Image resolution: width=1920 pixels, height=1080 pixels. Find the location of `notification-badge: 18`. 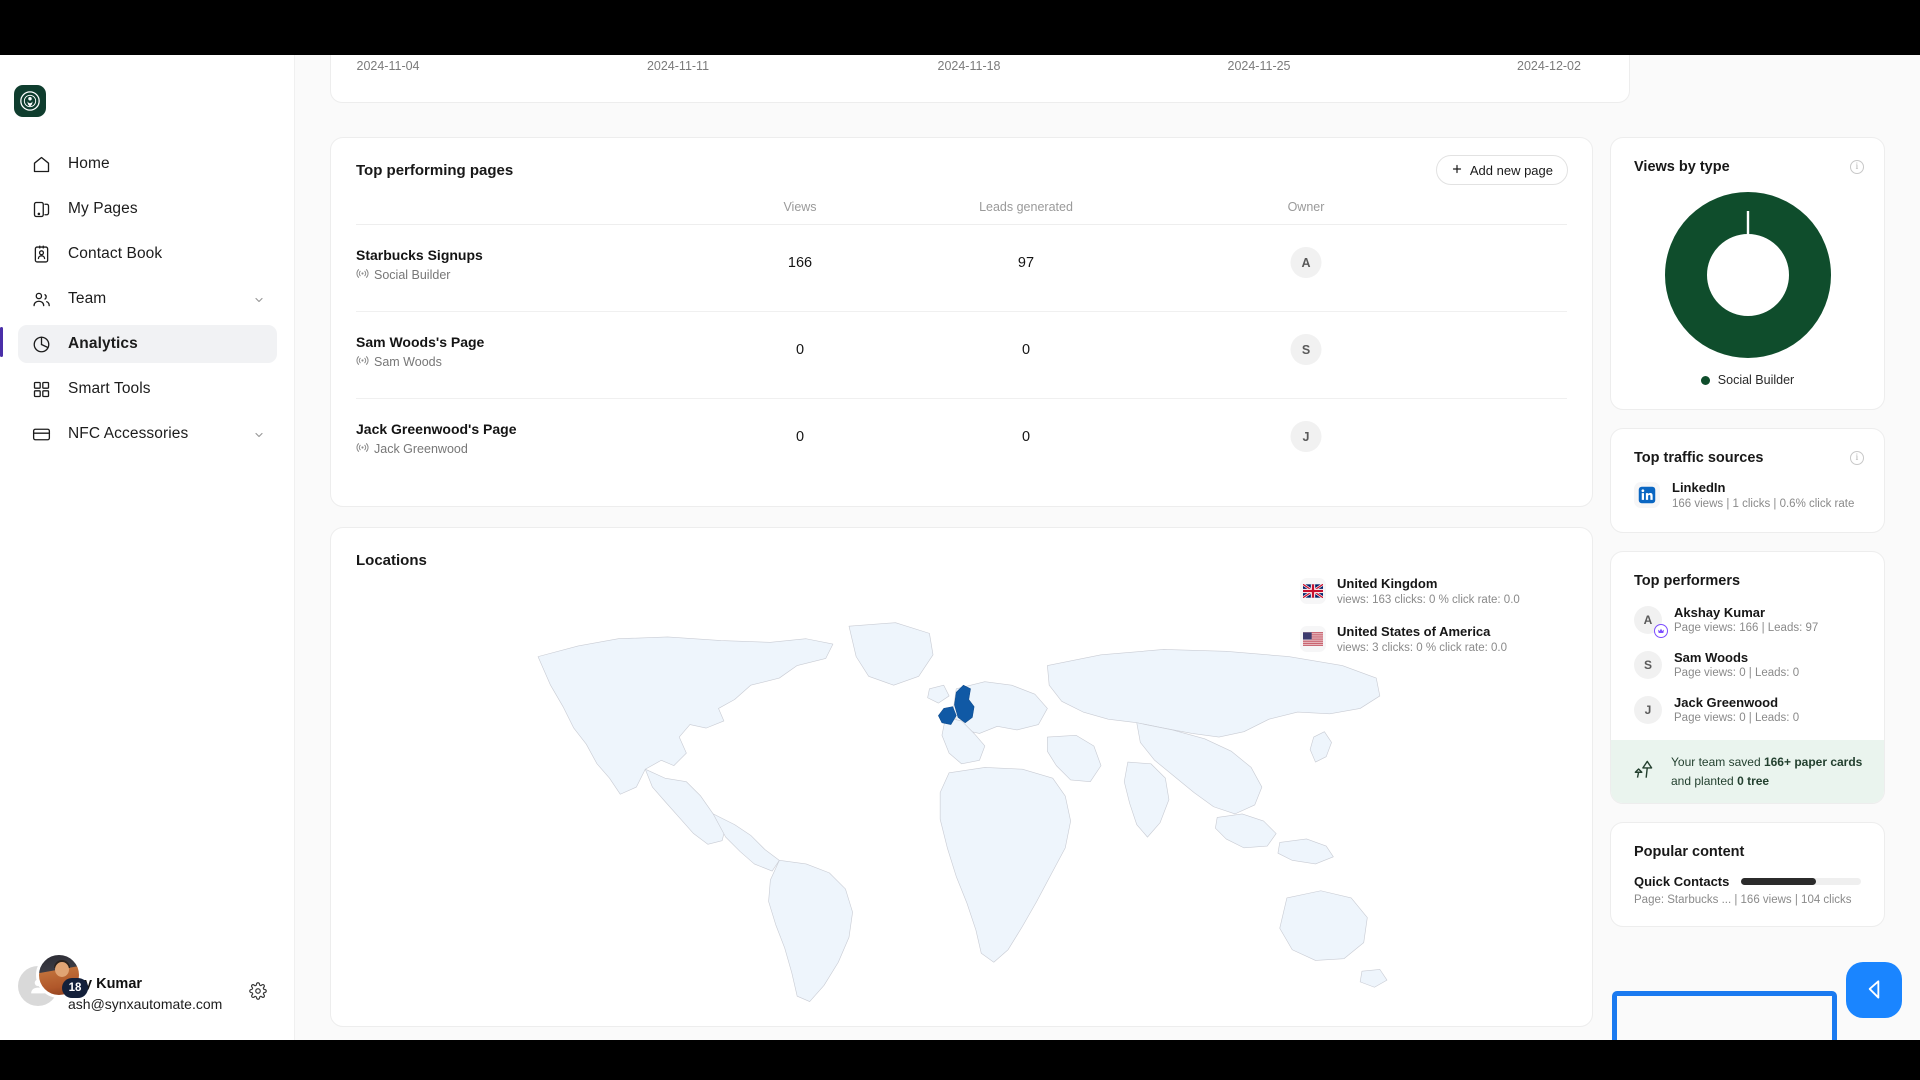

notification-badge: 18 is located at coordinates (75, 988).